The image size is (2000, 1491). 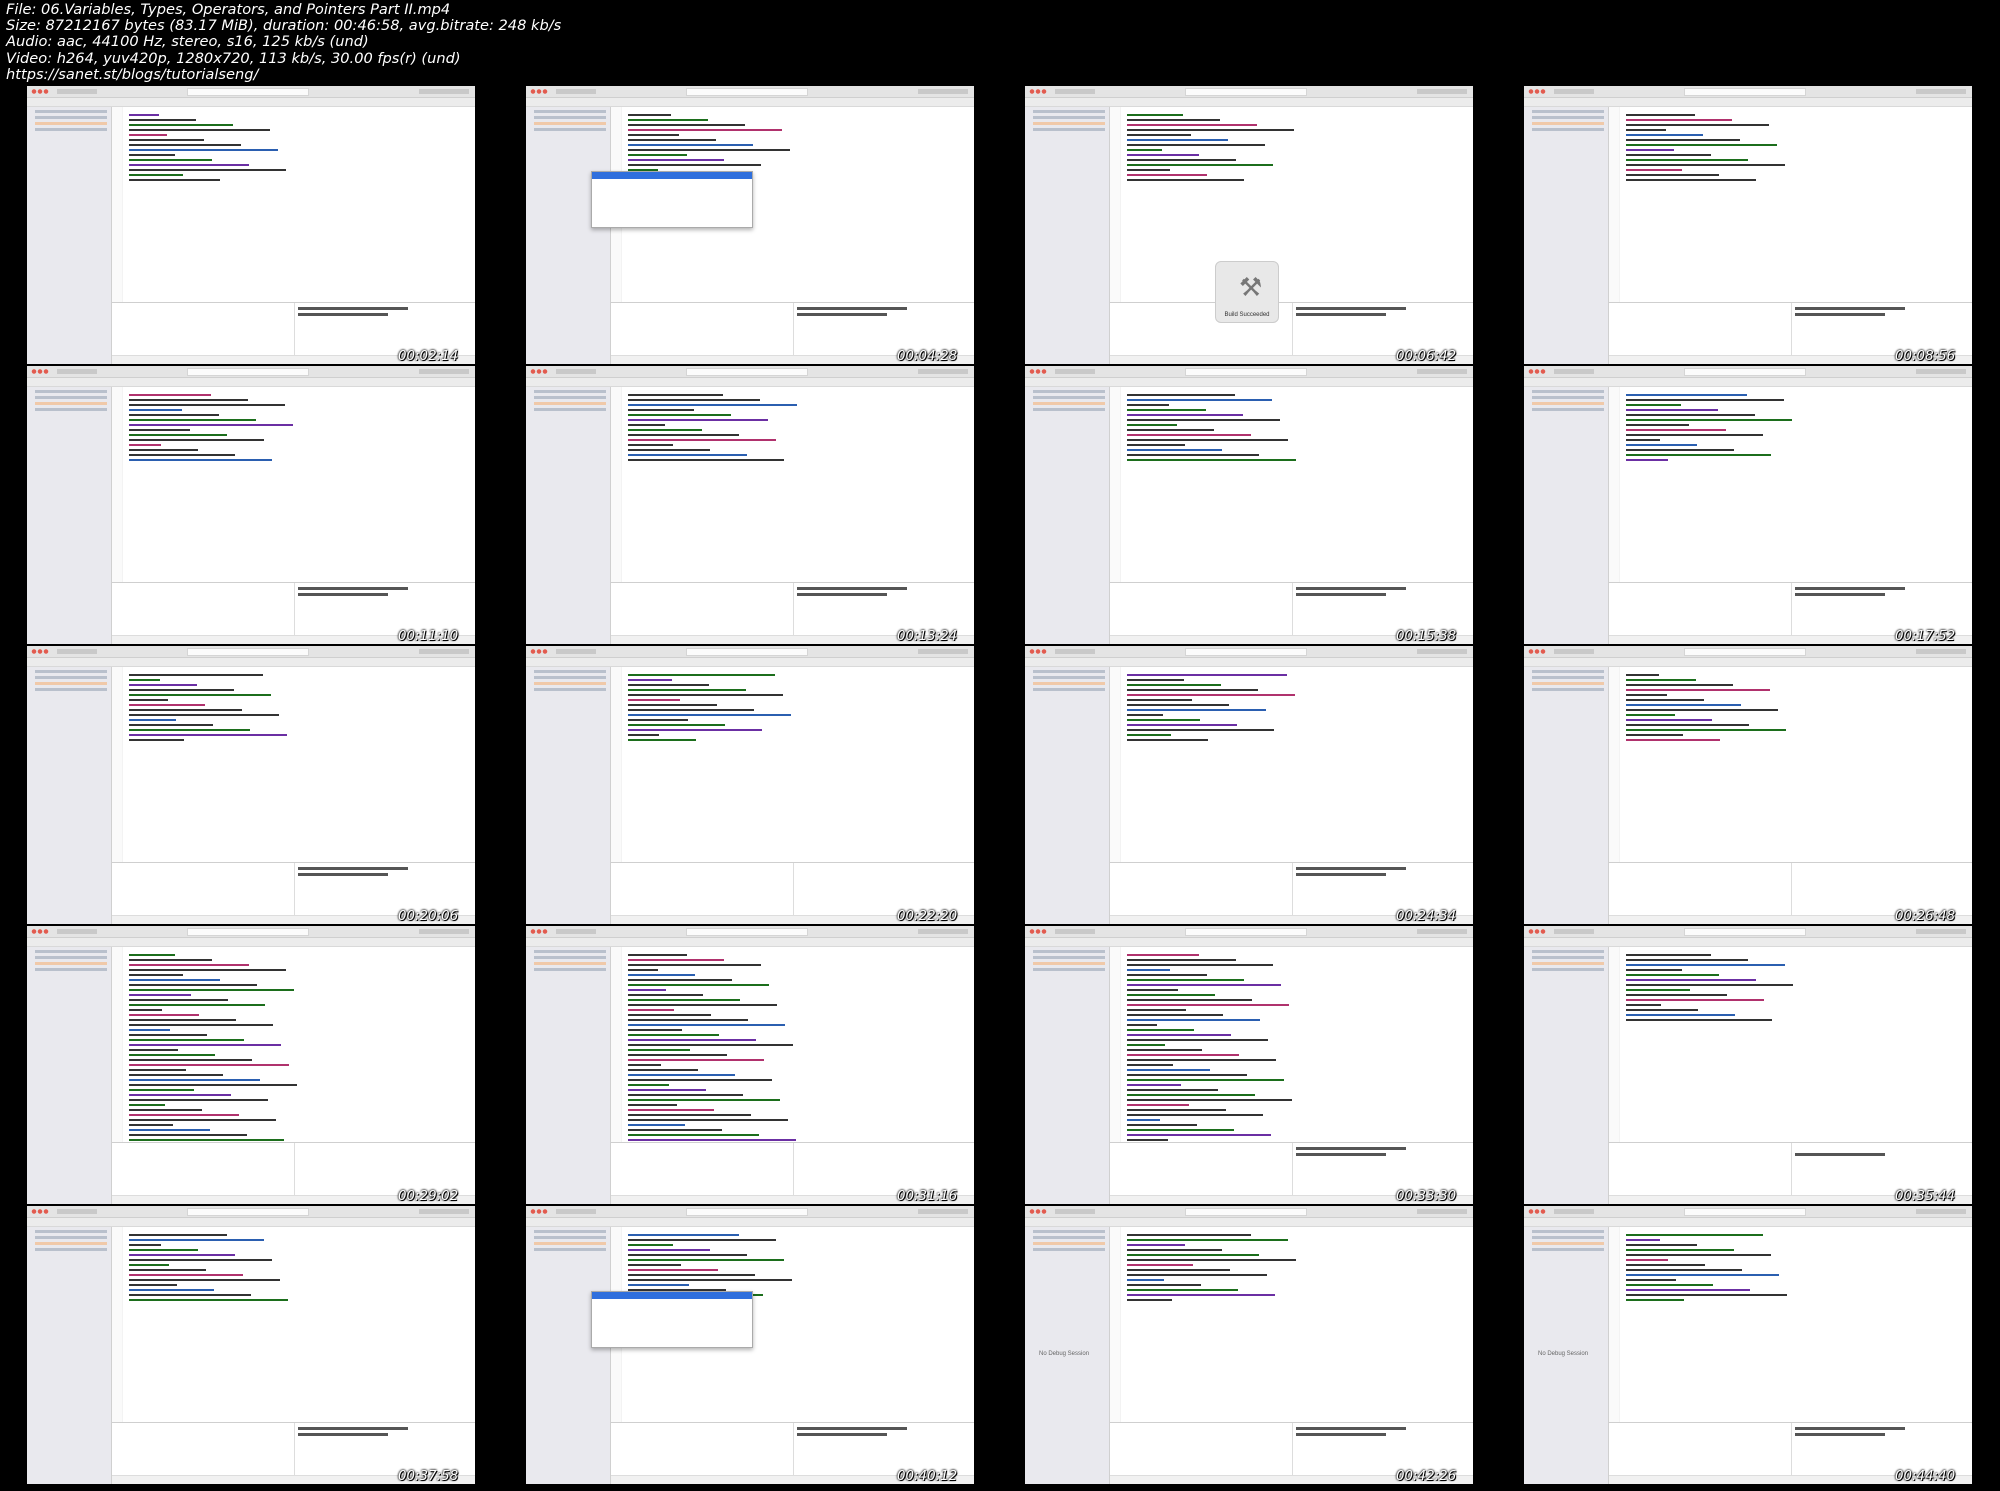 I want to click on no-debug-session-label: No Debug Session, so click(x=1064, y=1354).